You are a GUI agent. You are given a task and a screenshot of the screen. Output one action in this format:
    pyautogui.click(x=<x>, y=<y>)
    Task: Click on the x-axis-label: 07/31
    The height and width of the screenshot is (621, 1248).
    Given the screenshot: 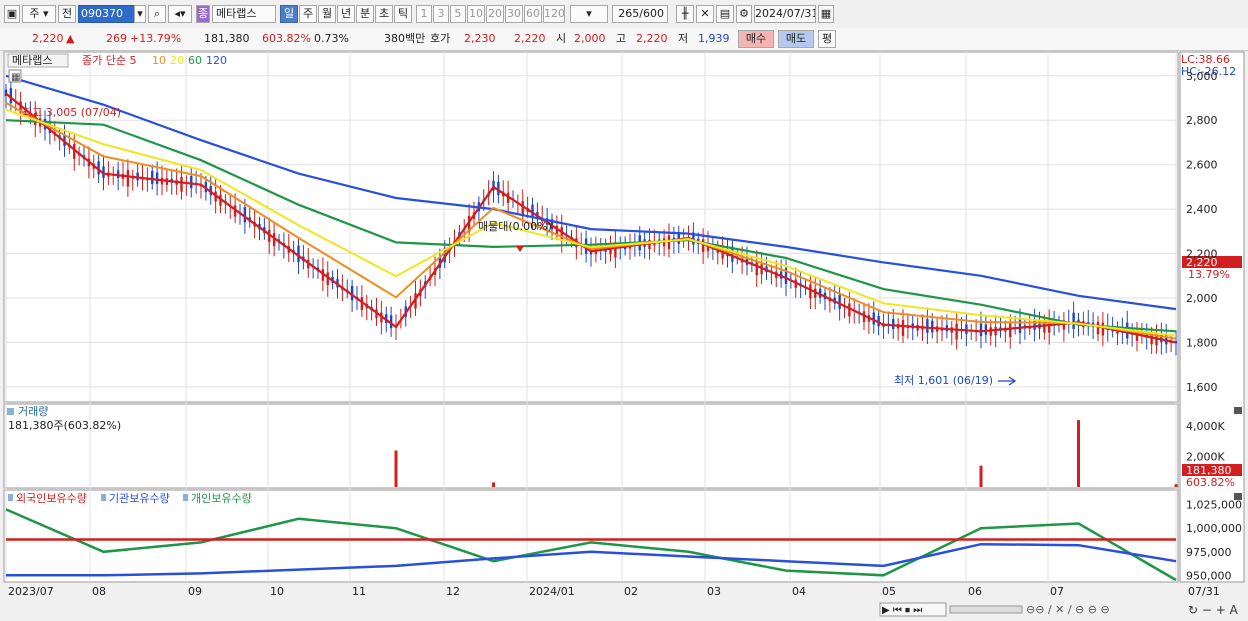 What is the action you would take?
    pyautogui.click(x=1204, y=591)
    